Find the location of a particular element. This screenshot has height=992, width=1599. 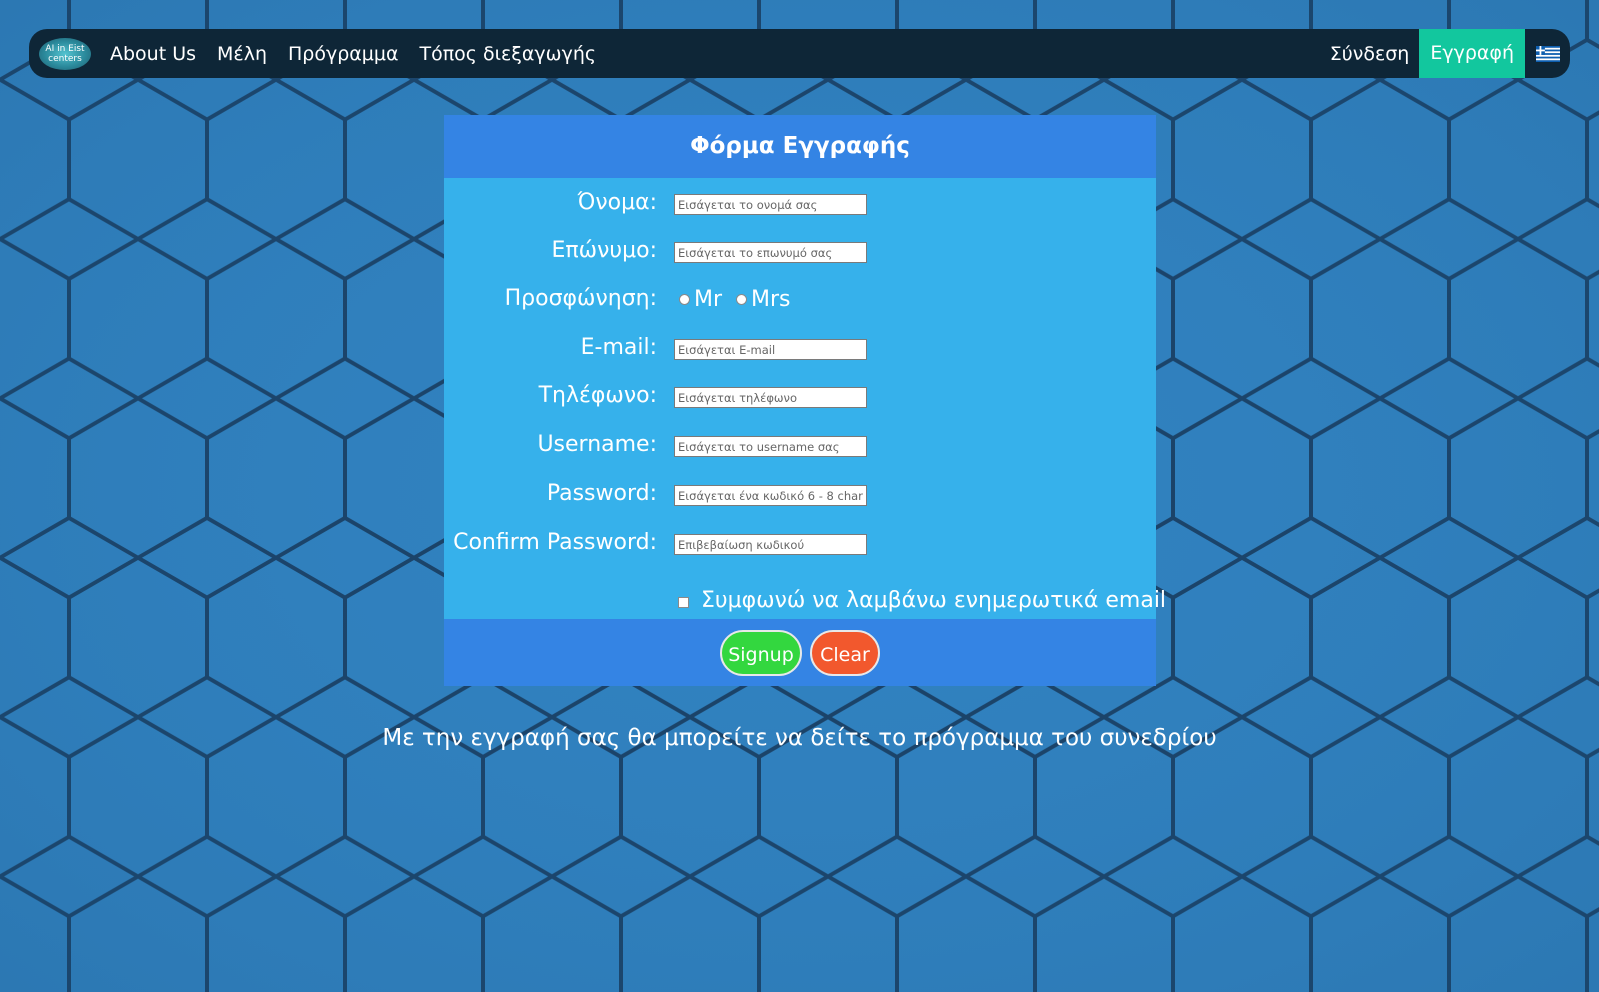

signup-button: Signup is located at coordinates (761, 652).